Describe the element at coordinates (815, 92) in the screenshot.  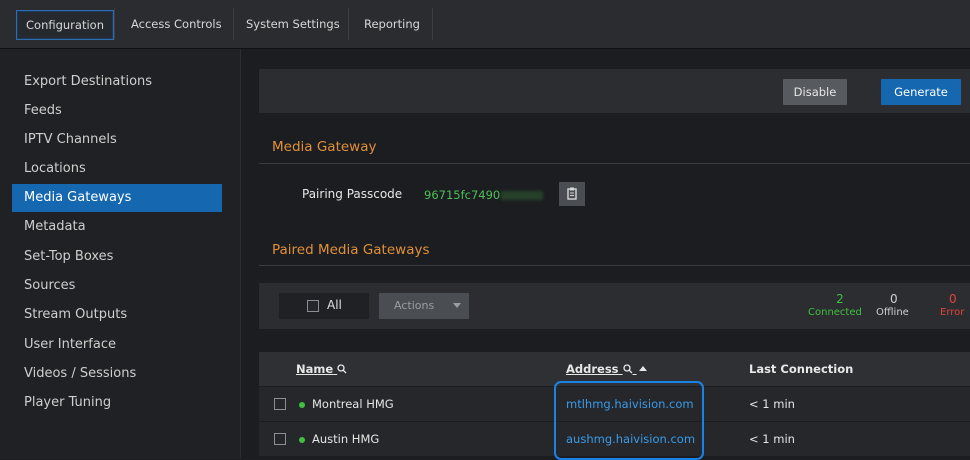
I see `disable-button: Disable` at that location.